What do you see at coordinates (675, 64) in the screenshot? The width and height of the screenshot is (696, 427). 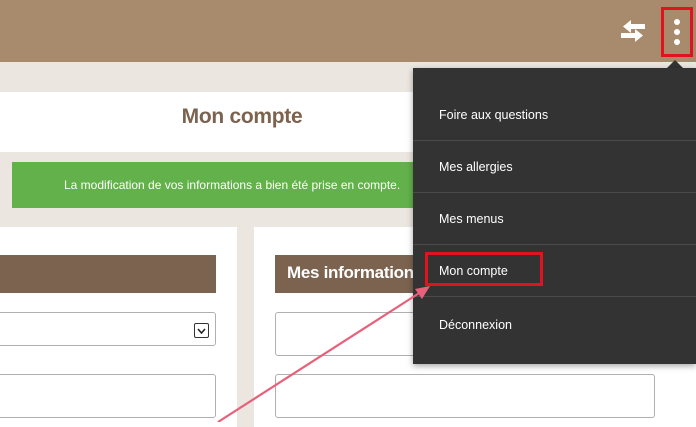 I see `menu-caret` at bounding box center [675, 64].